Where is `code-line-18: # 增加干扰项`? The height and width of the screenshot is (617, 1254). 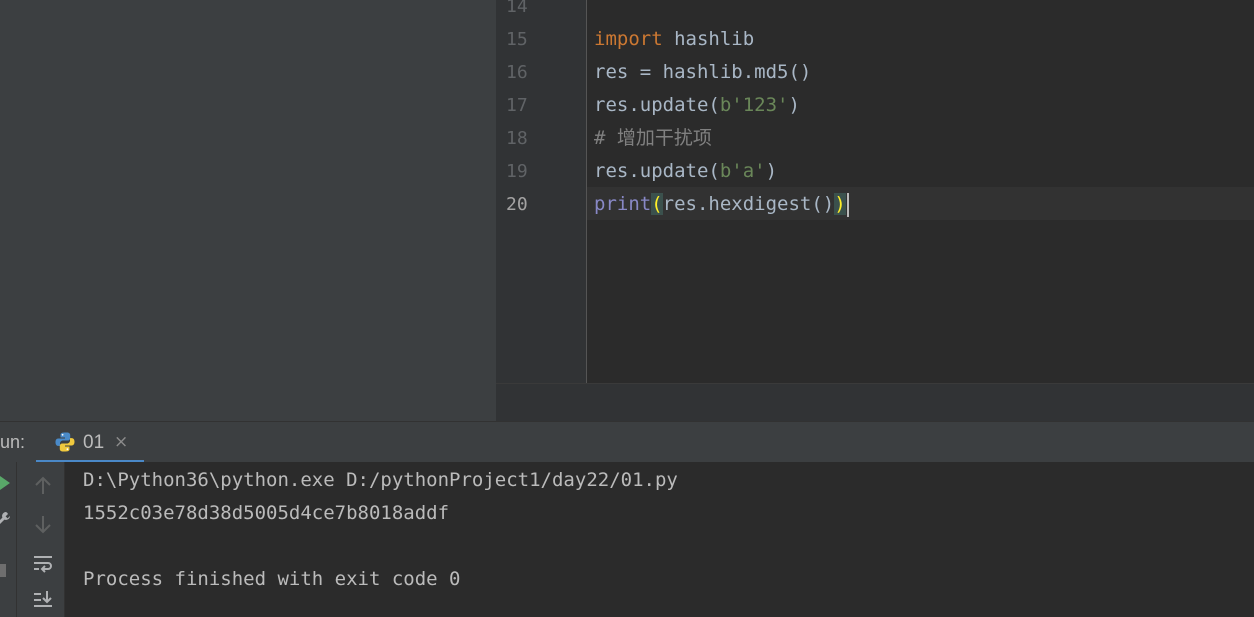
code-line-18: # 增加干扰项 is located at coordinates (653, 138).